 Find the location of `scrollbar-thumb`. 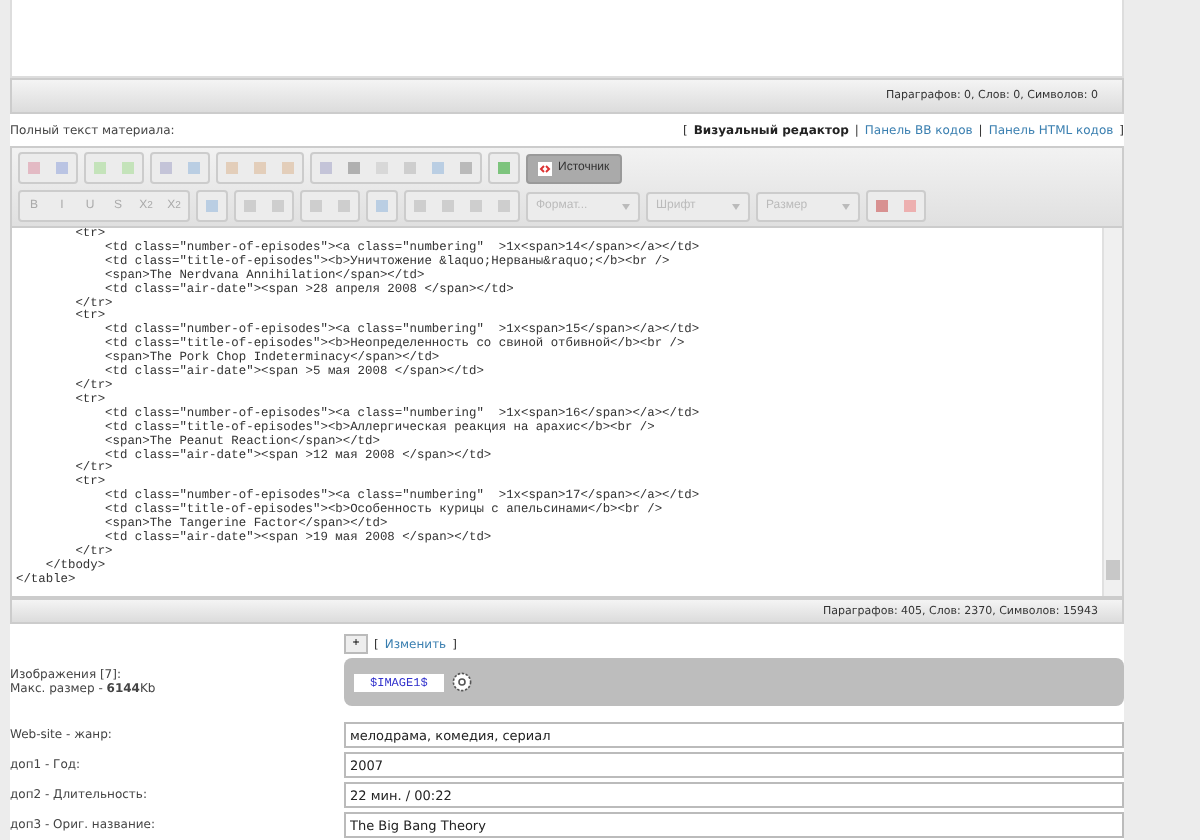

scrollbar-thumb is located at coordinates (1113, 570).